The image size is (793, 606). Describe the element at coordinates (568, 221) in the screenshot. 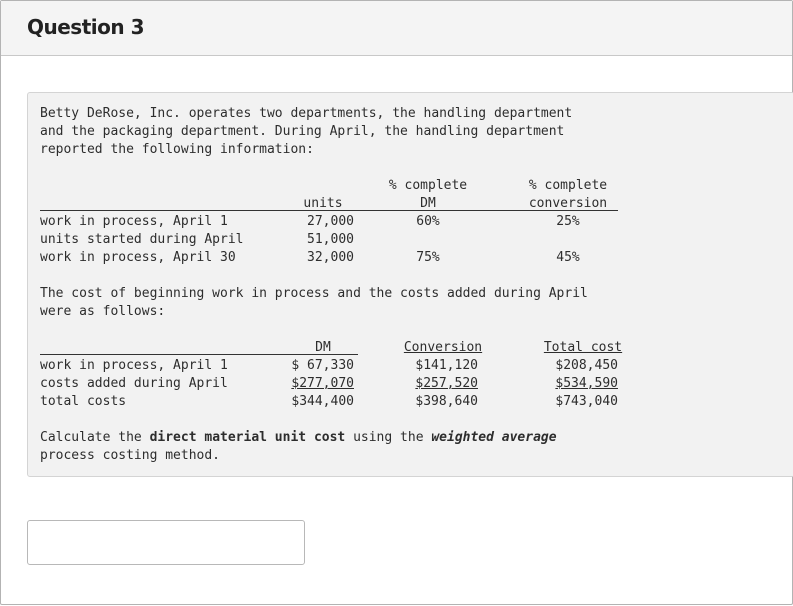

I see `units-row-1-conv: 25%` at that location.